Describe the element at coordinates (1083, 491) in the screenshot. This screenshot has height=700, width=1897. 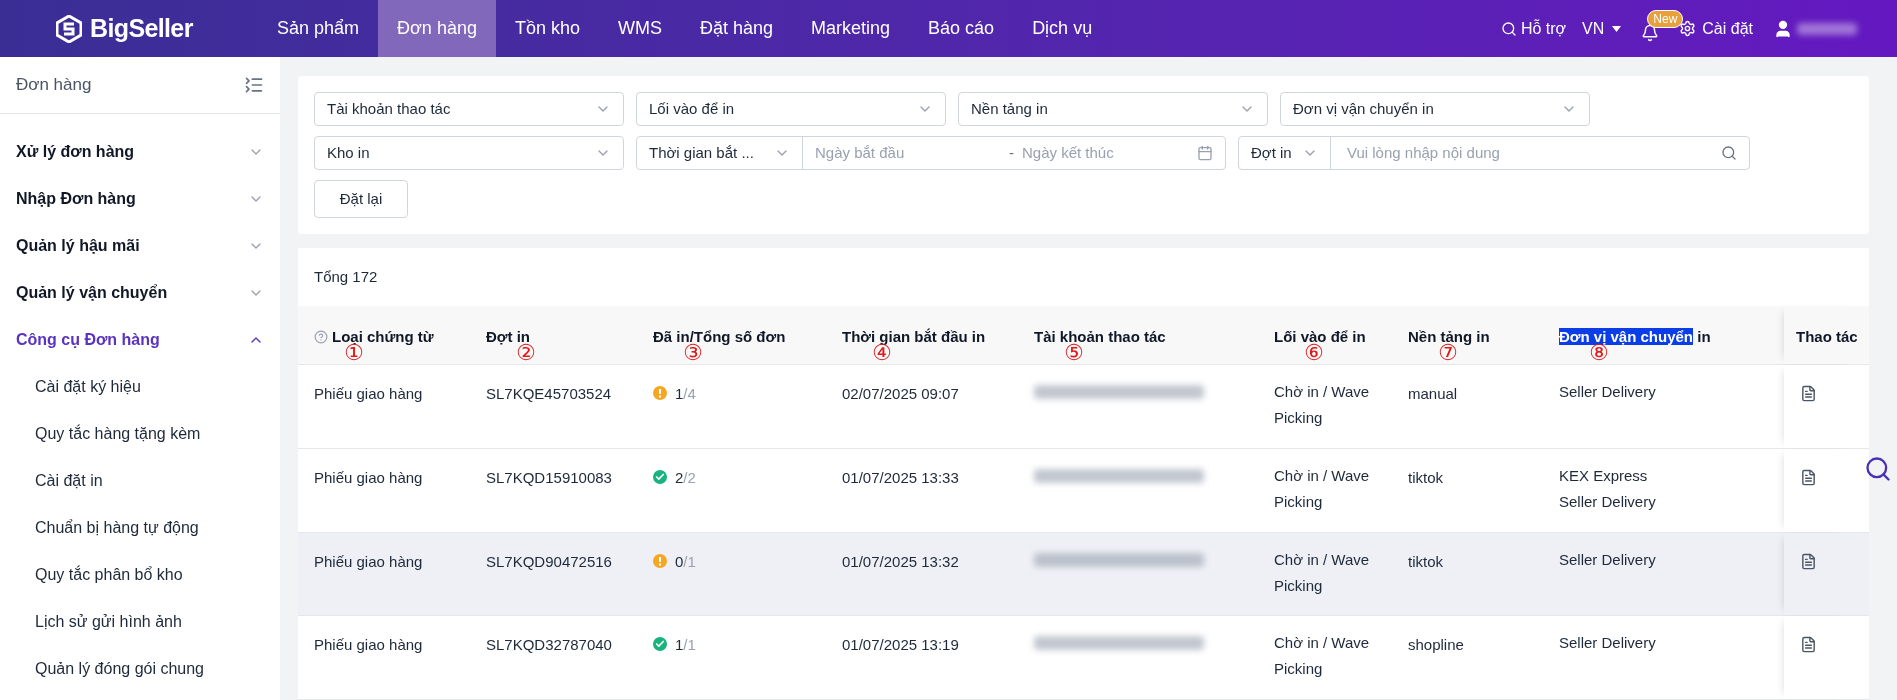
I see `table-row: Phiếu giao hàng SL7KQD15910083 2/2 01/07/2025 13:33 Chờ in / Wave Picking tiktok KEX Express Seller Delivery` at that location.